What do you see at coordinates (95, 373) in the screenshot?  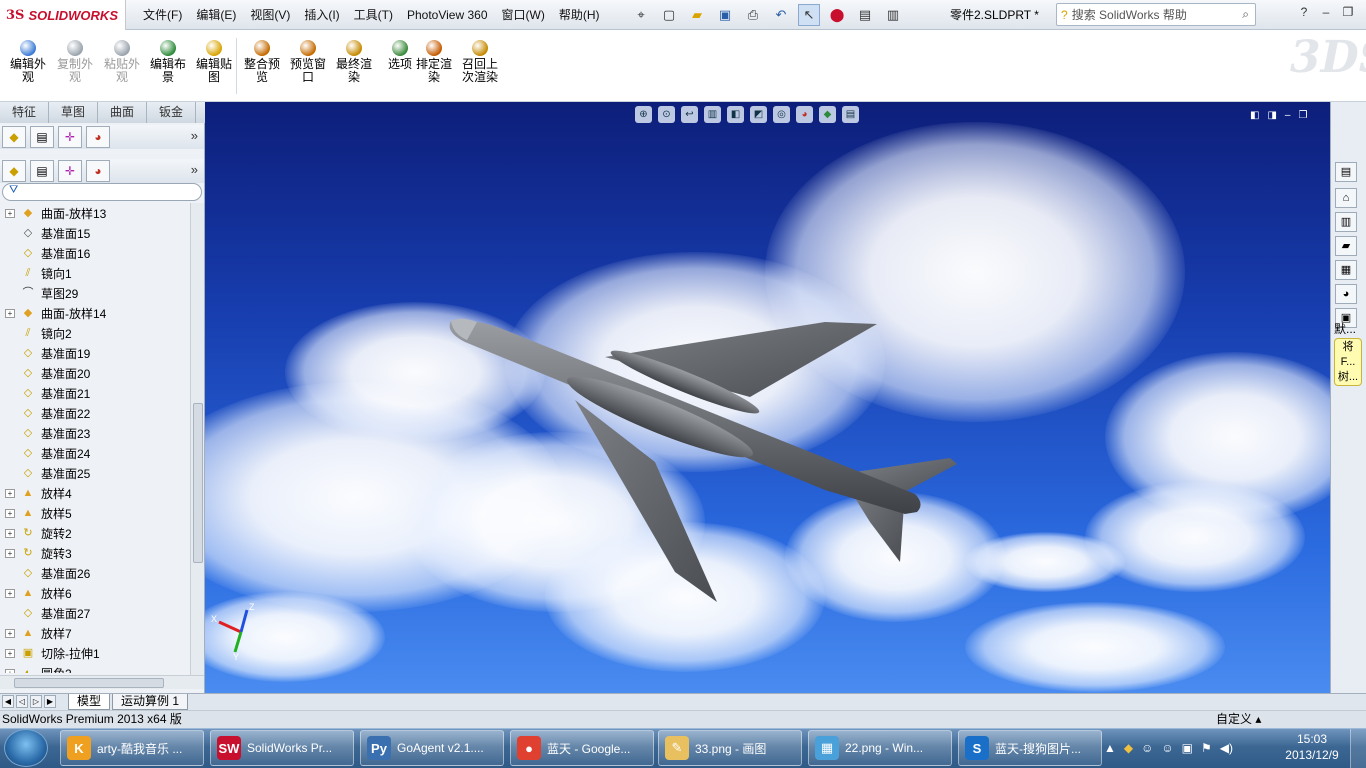 I see `tree-node: ◇ 基准面20` at bounding box center [95, 373].